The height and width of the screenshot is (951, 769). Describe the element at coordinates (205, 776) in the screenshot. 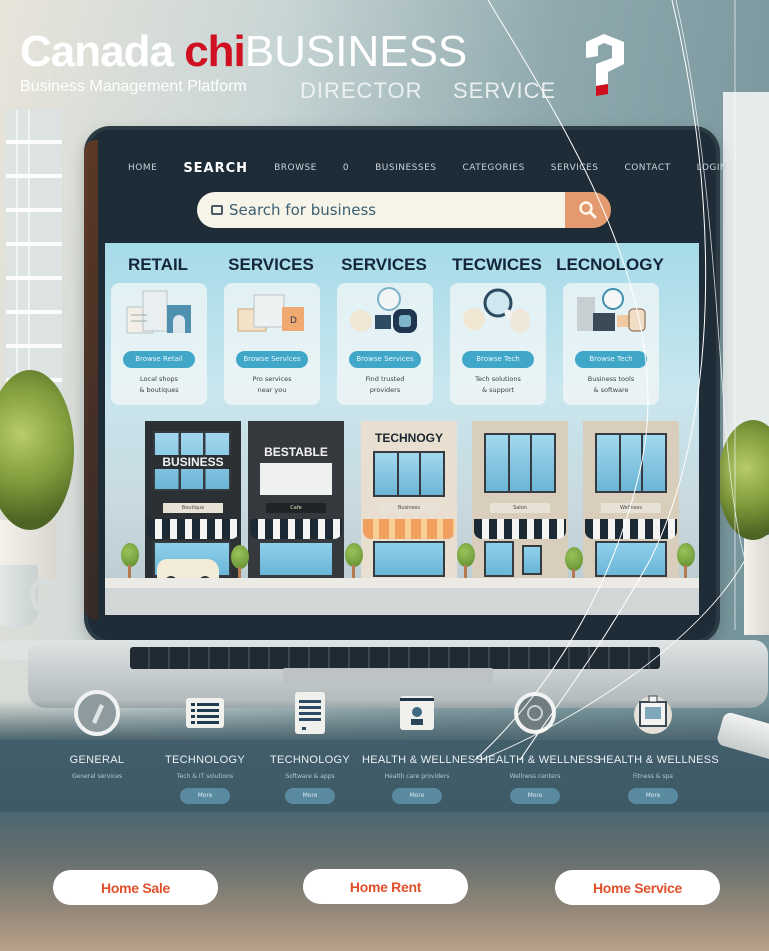

I see `feature-desc: Tech & IT solutions` at that location.